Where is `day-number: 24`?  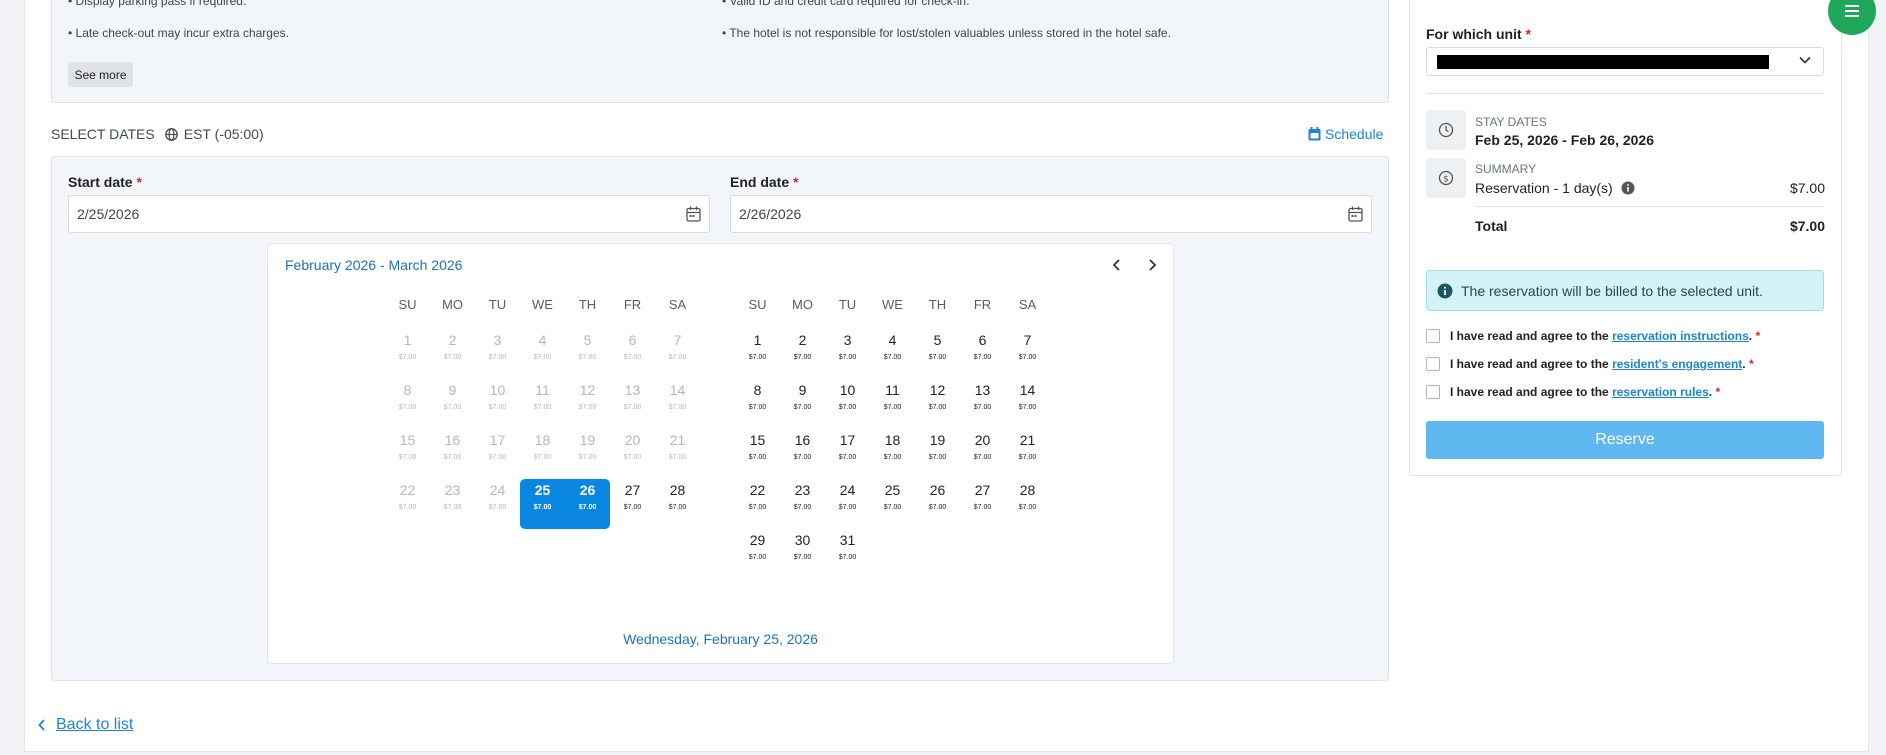
day-number: 24 is located at coordinates (847, 490).